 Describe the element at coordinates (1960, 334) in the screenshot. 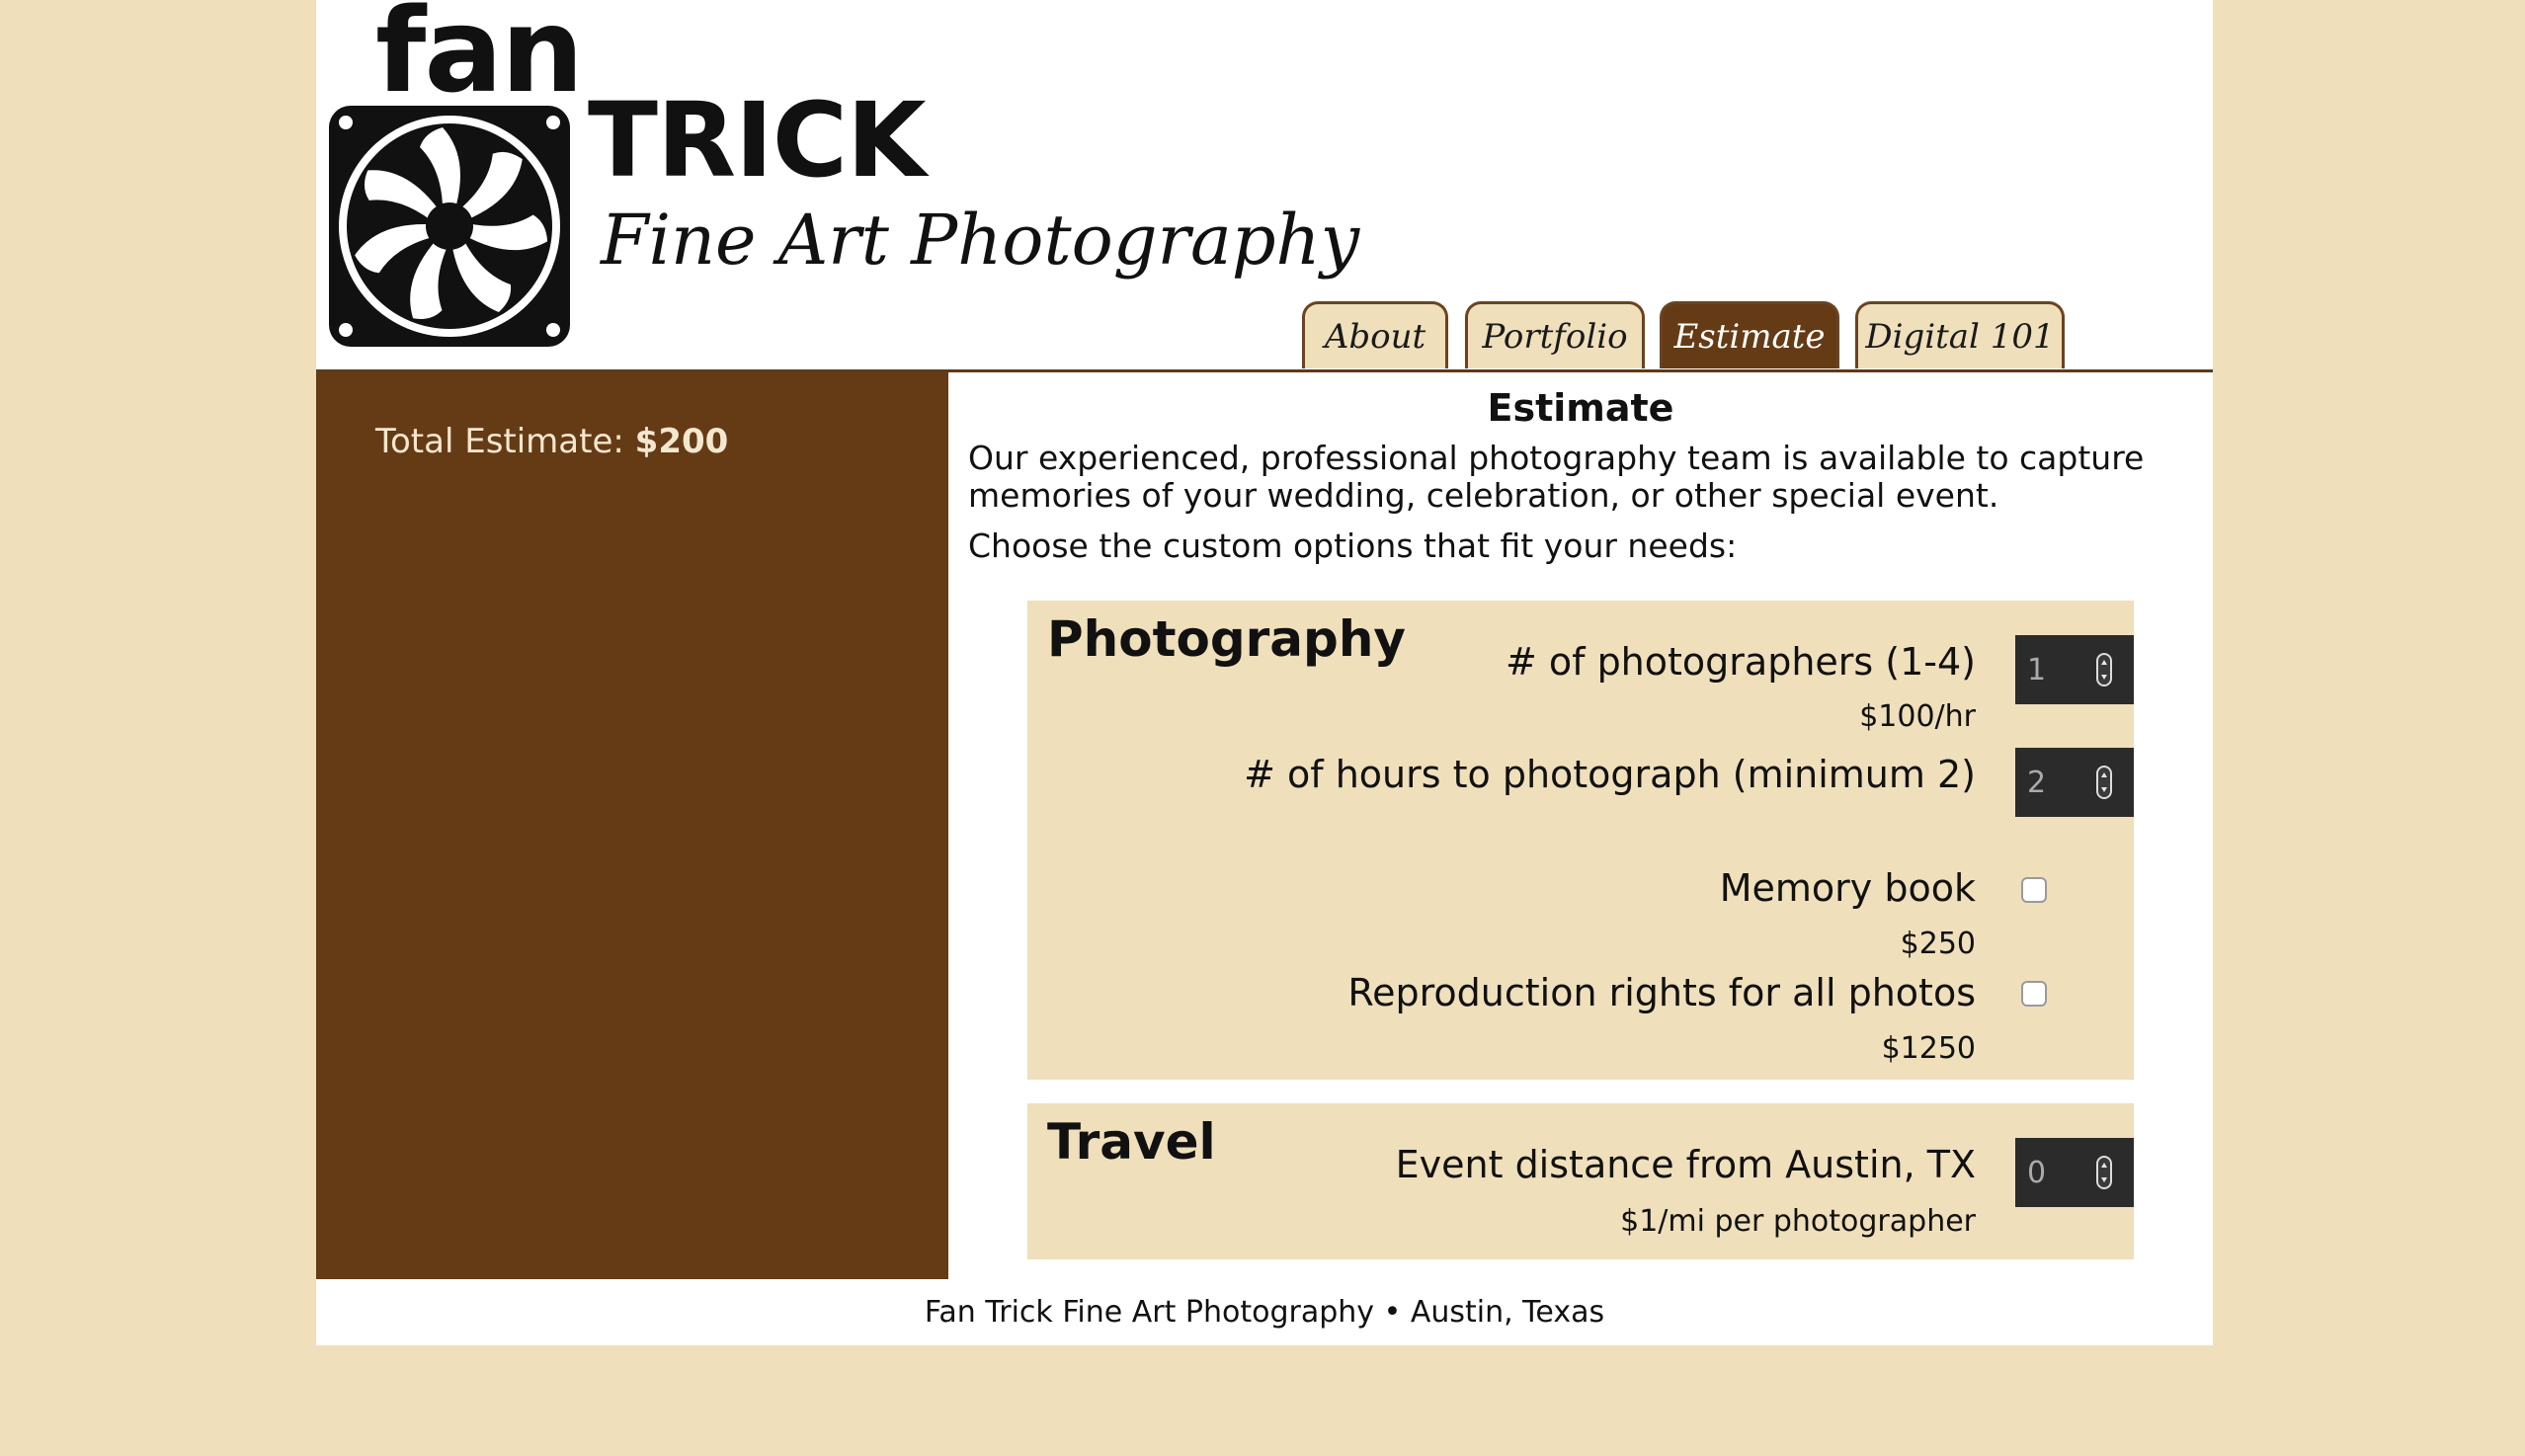

I see `tab-digital-101: Digital 101` at that location.